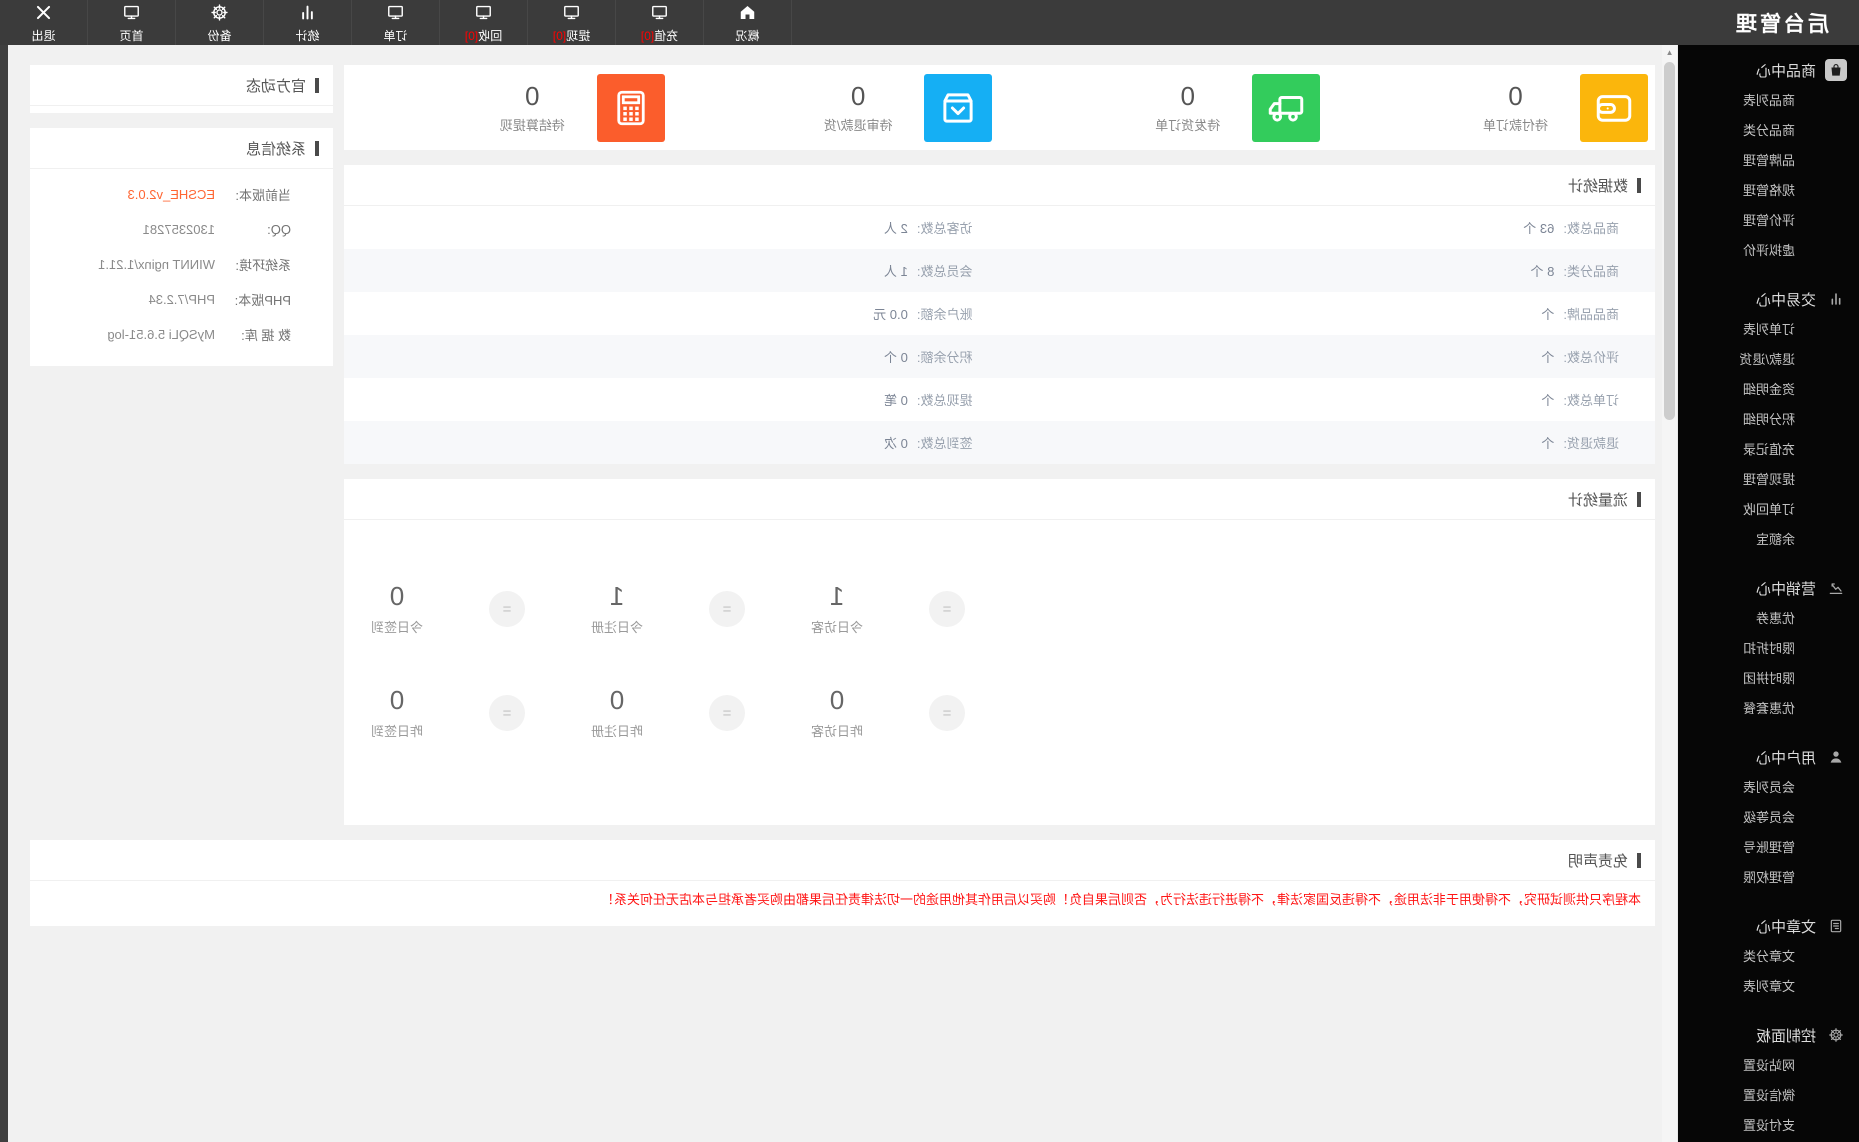  What do you see at coordinates (999, 227) in the screenshot?
I see `table-row: 商品总数: 63 个 访客总数: 2 人` at bounding box center [999, 227].